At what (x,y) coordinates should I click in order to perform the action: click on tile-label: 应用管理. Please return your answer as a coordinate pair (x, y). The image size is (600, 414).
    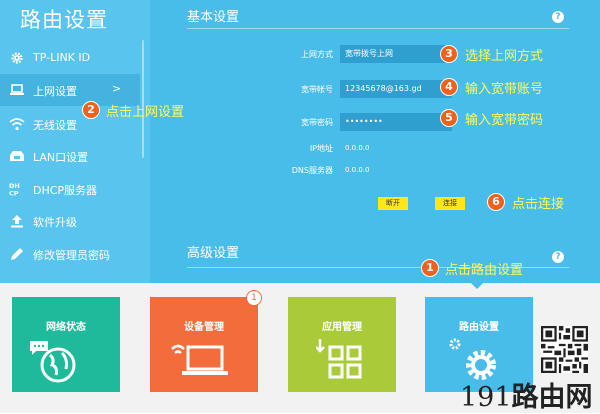
    Looking at the image, I should click on (342, 327).